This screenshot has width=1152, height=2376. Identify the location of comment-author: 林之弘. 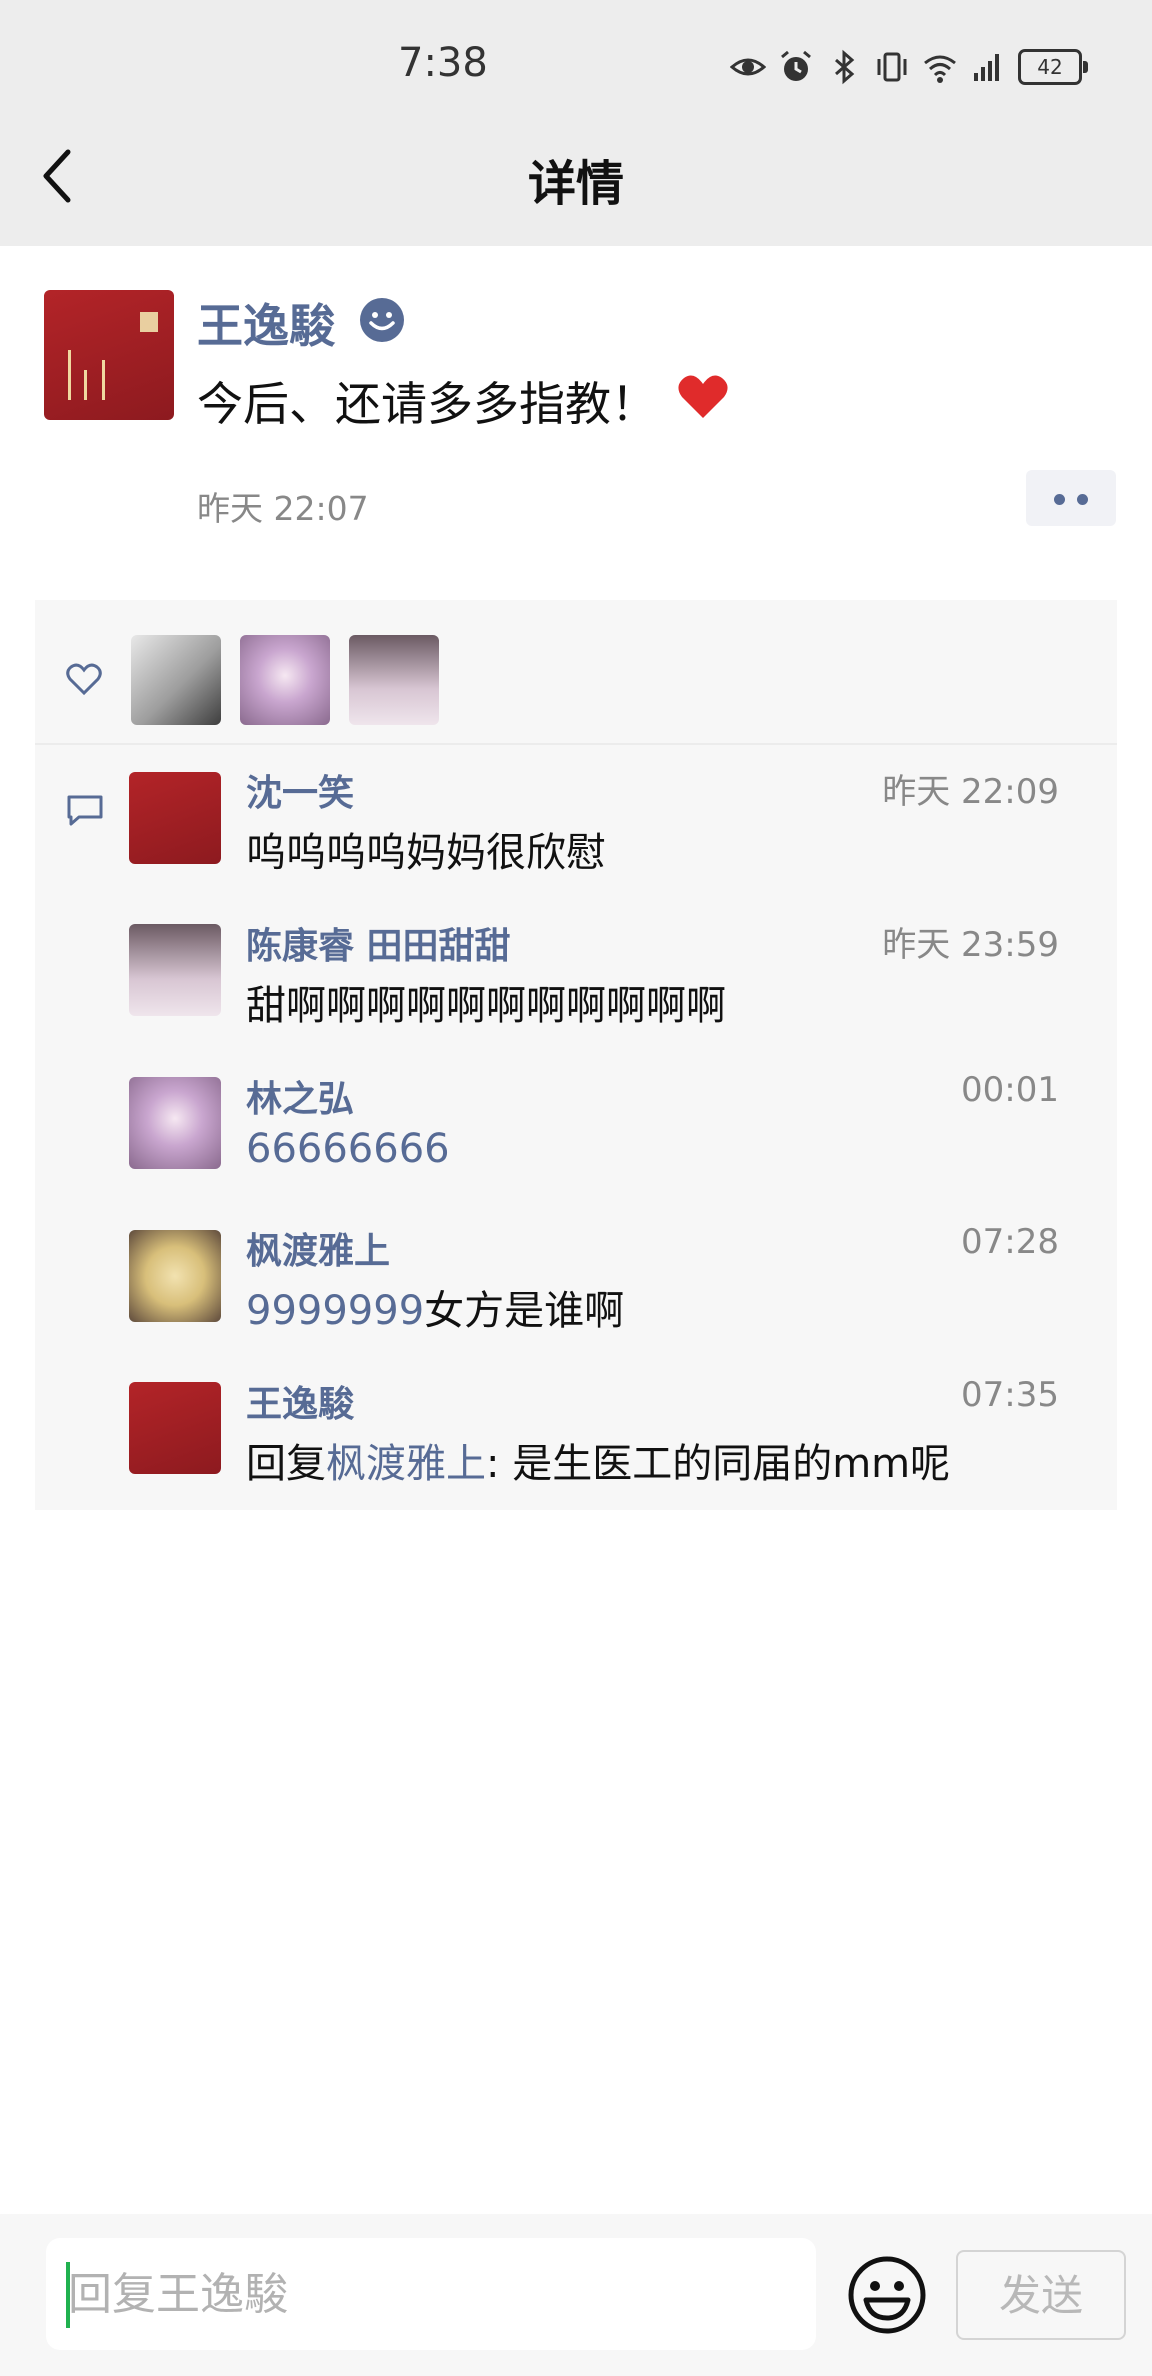
(300, 1096).